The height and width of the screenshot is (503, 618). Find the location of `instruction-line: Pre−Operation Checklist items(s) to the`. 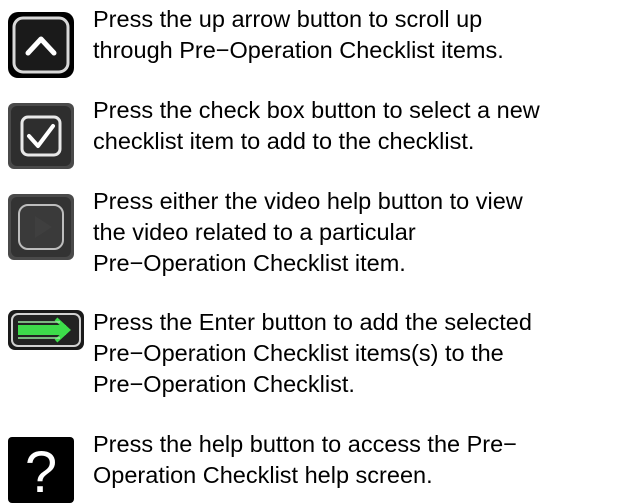

instruction-line: Pre−Operation Checklist items(s) to the is located at coordinates (298, 353).